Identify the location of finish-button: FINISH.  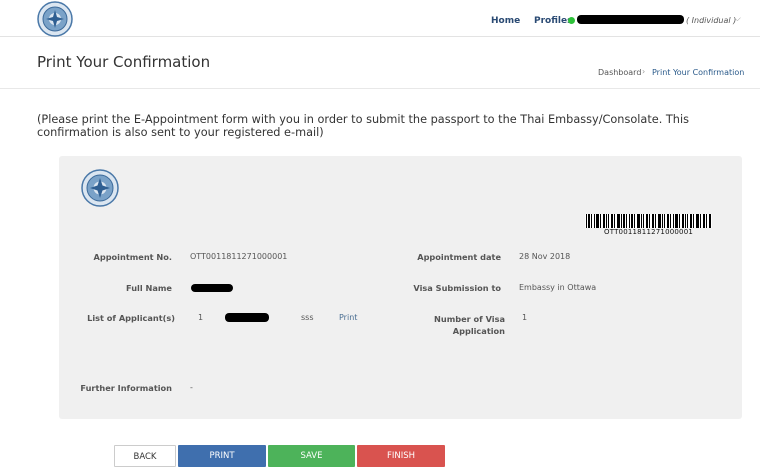
(401, 456).